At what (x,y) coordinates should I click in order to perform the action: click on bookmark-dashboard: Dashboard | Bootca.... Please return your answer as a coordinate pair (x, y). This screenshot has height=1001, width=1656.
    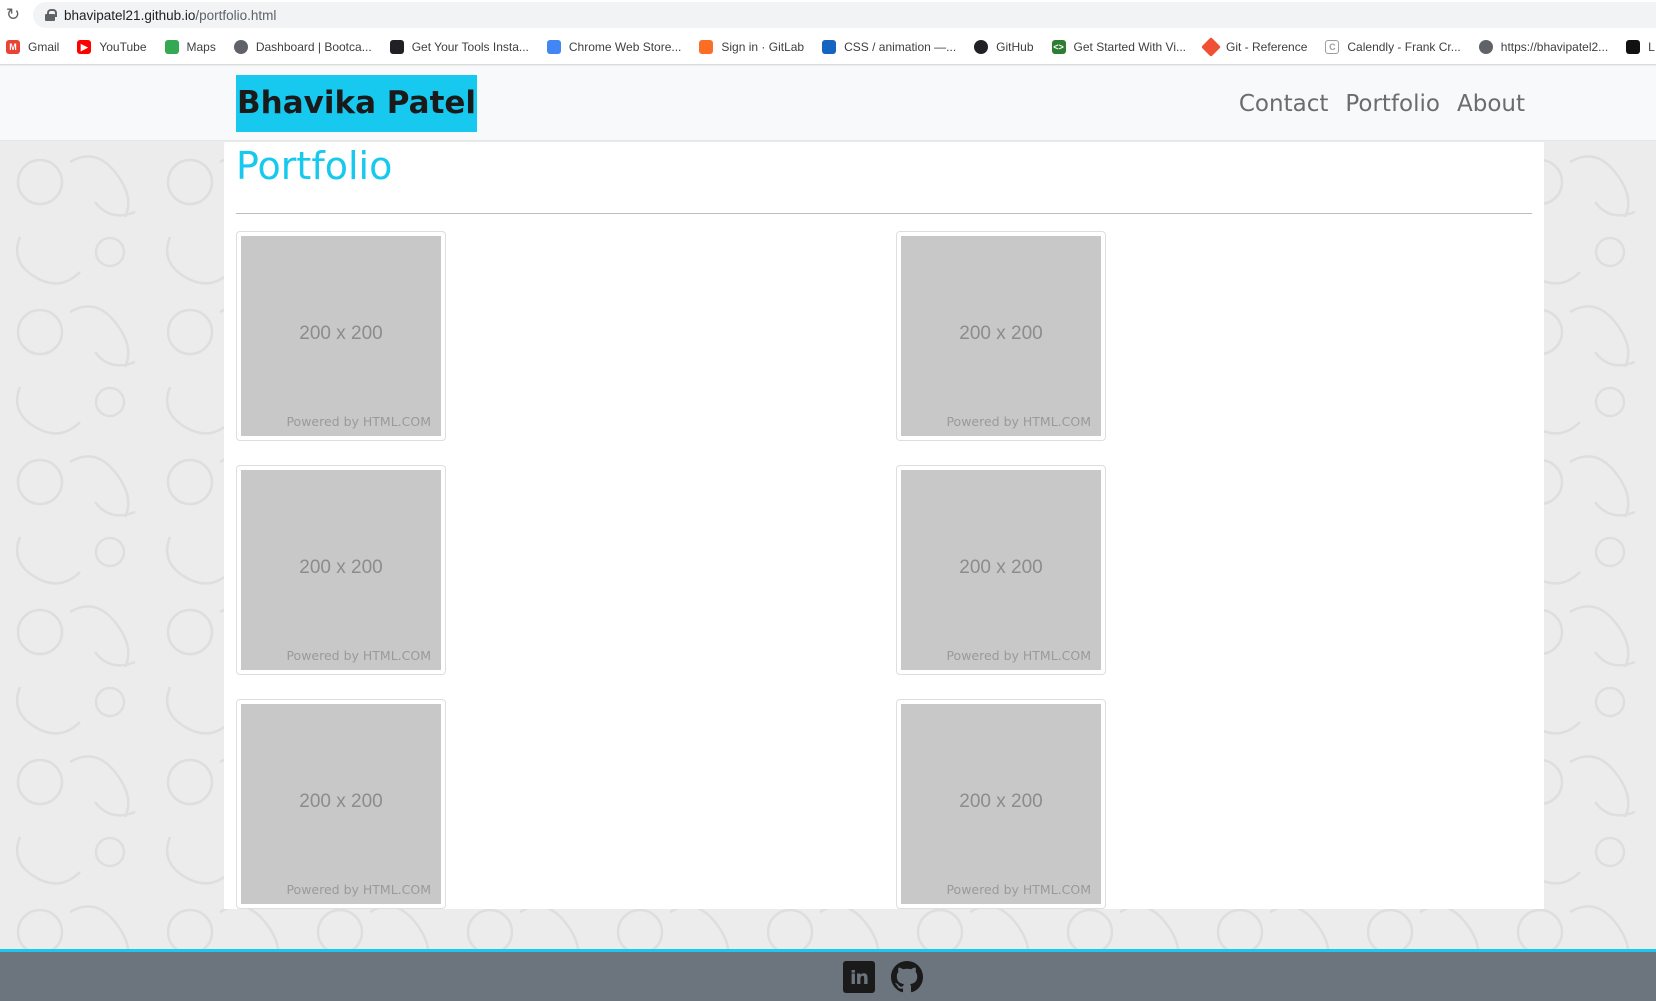
    Looking at the image, I should click on (302, 47).